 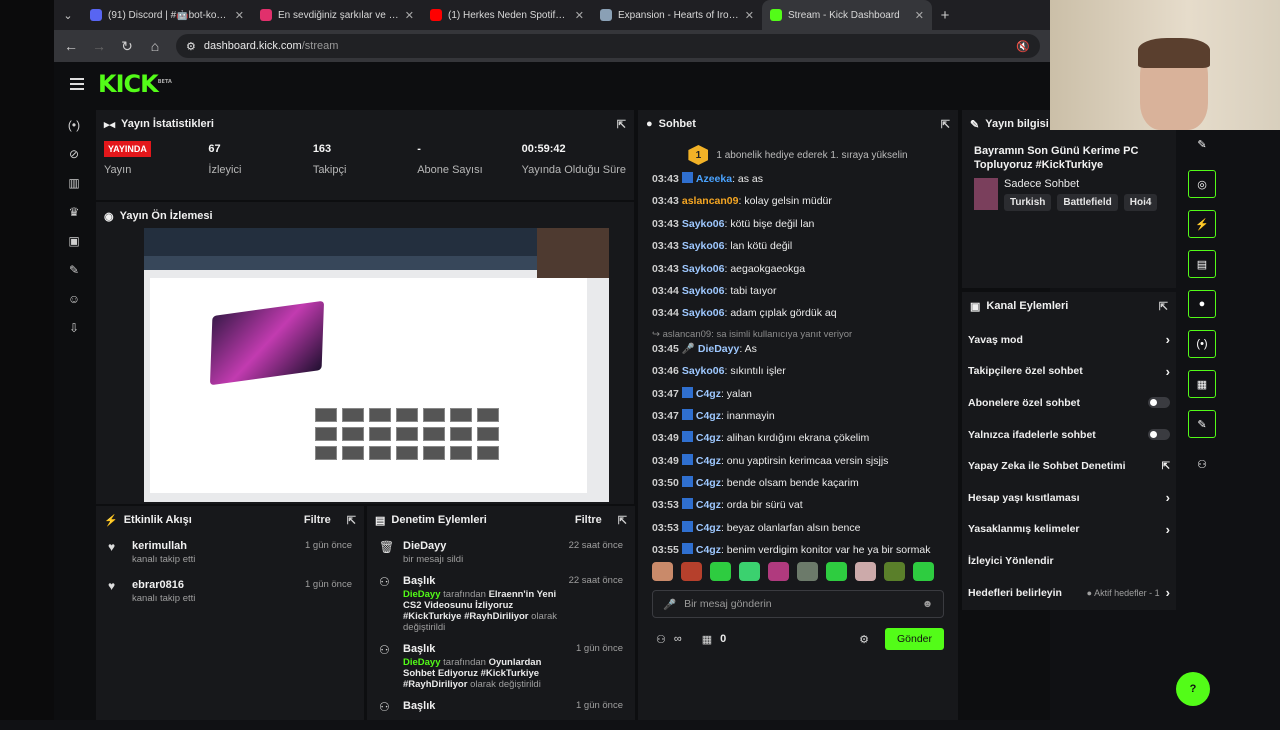 What do you see at coordinates (74, 124) in the screenshot?
I see `stream-icon: (•)` at bounding box center [74, 124].